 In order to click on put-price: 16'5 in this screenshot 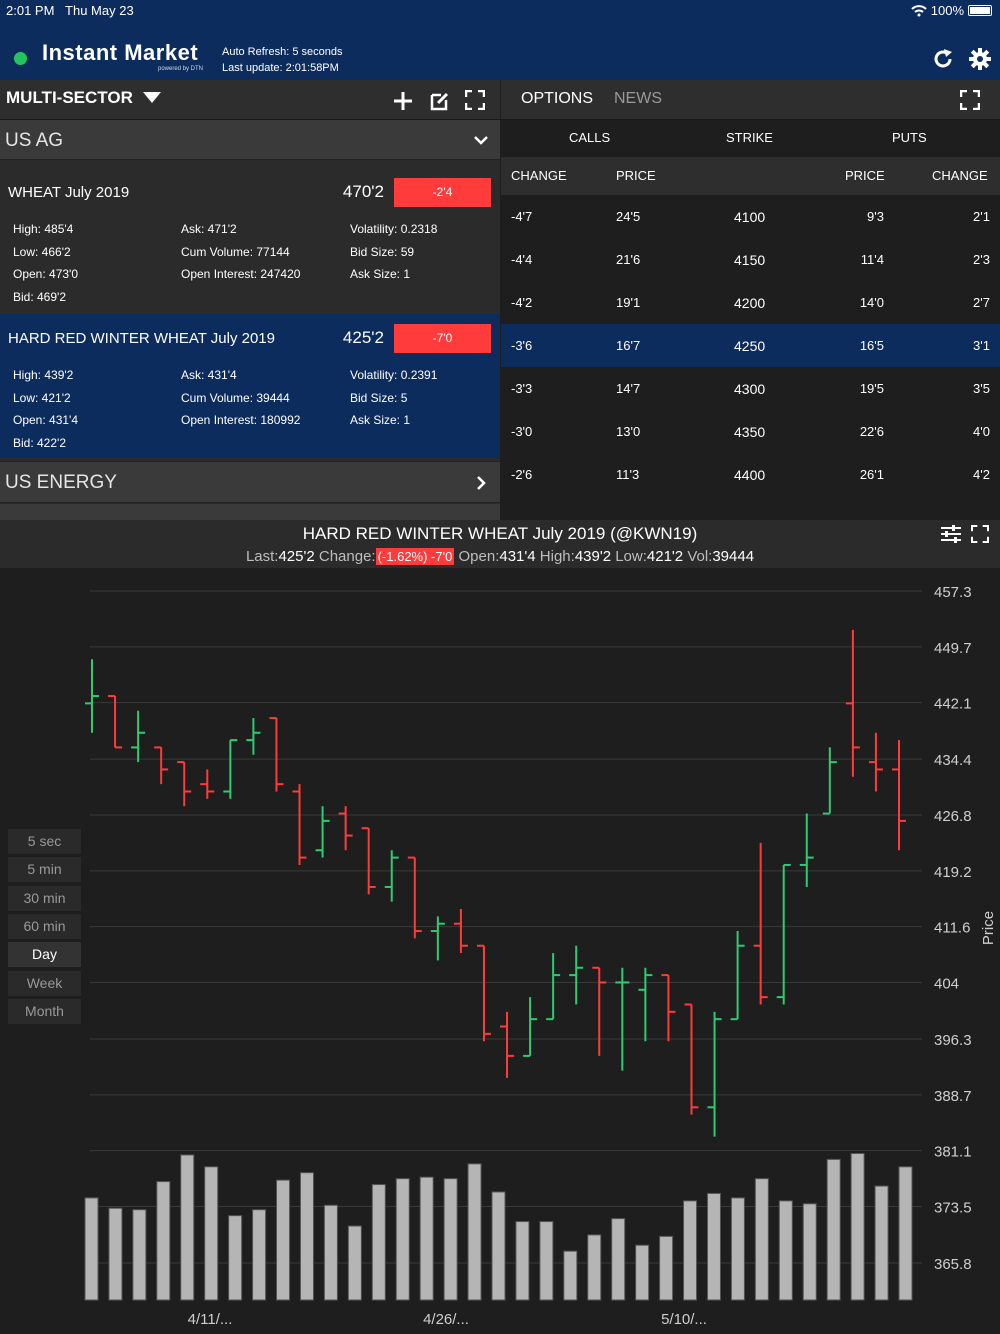, I will do `click(871, 345)`.